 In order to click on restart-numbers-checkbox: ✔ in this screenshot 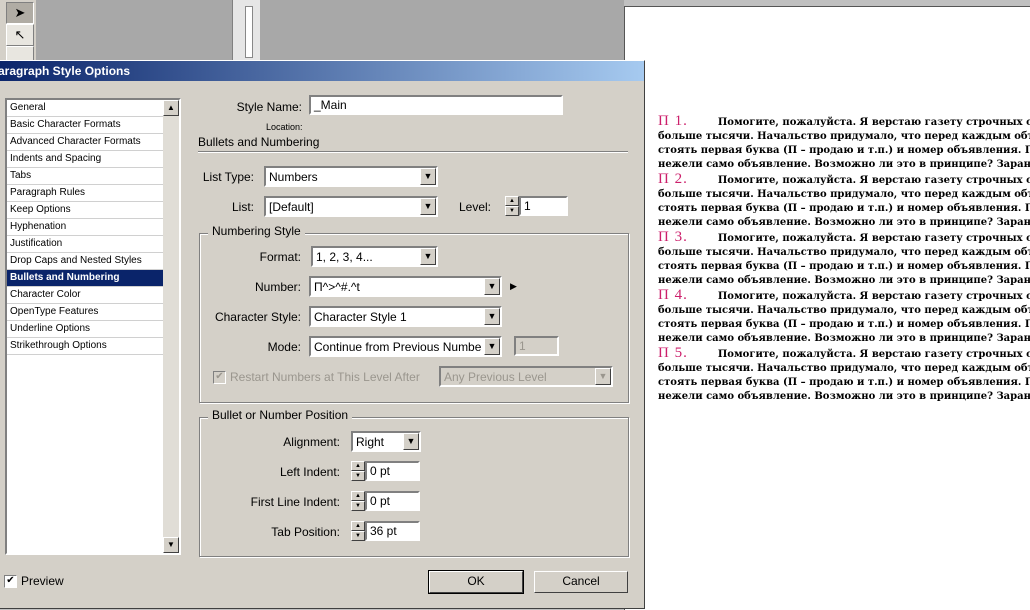, I will do `click(219, 377)`.